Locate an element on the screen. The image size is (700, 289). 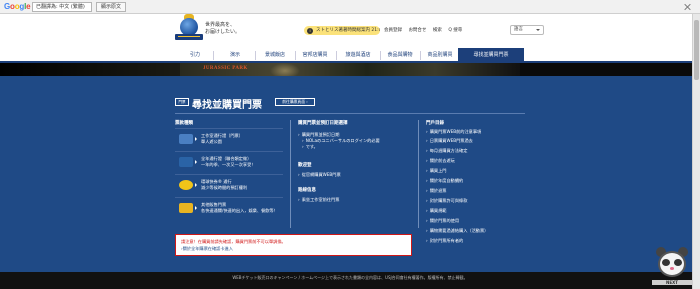
directory-link-2: 日票購買WEB門票過去 is located at coordinates (449, 141).